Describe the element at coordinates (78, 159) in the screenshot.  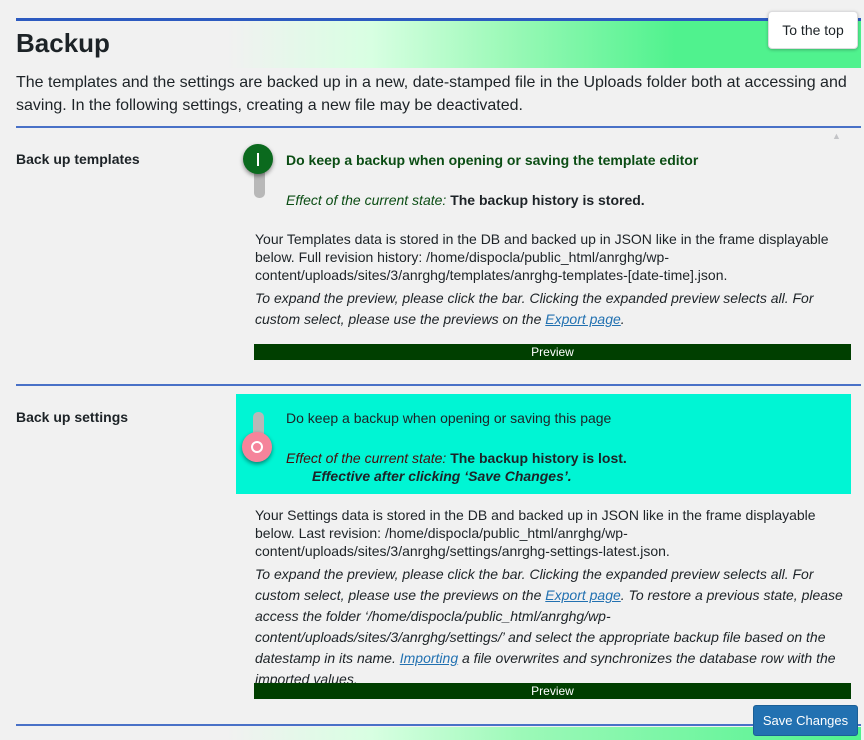
I see `row-label-templates: Back up templates` at that location.